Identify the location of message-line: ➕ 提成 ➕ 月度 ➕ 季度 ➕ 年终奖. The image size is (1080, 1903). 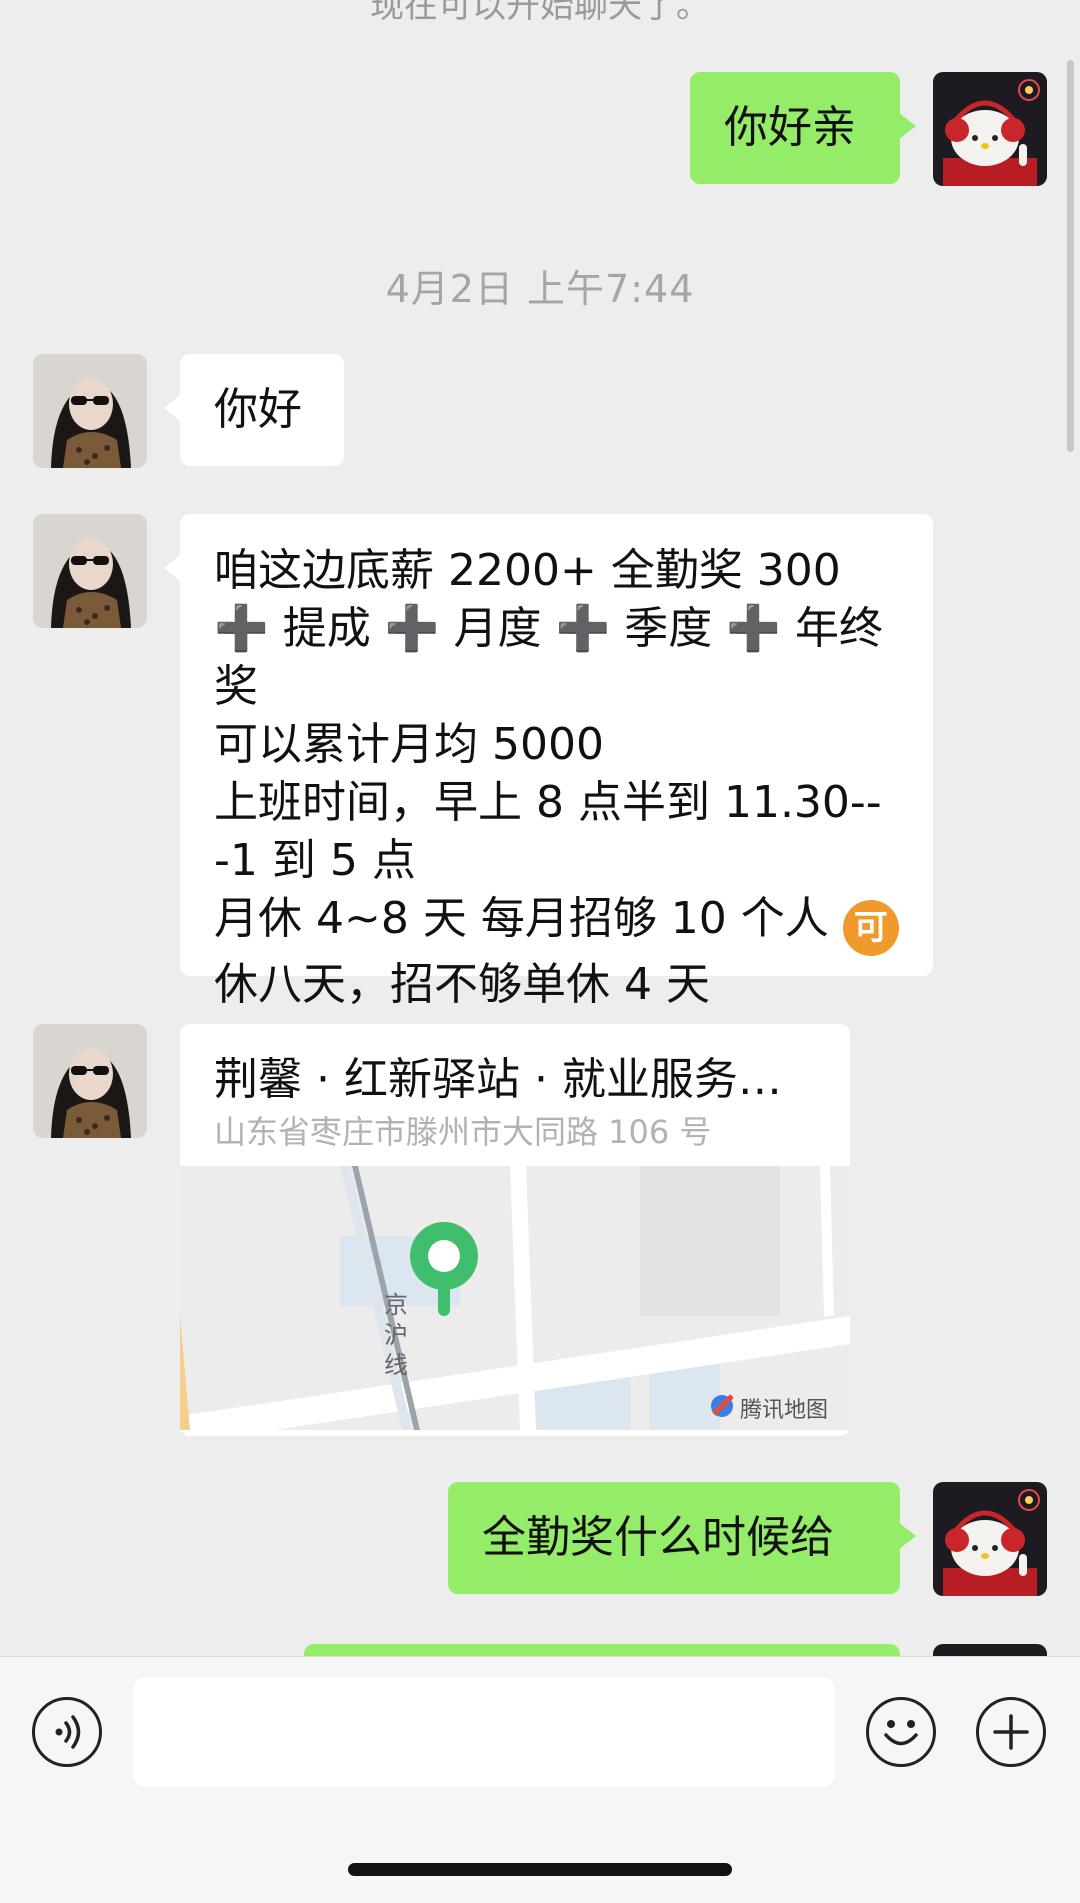
(549, 657).